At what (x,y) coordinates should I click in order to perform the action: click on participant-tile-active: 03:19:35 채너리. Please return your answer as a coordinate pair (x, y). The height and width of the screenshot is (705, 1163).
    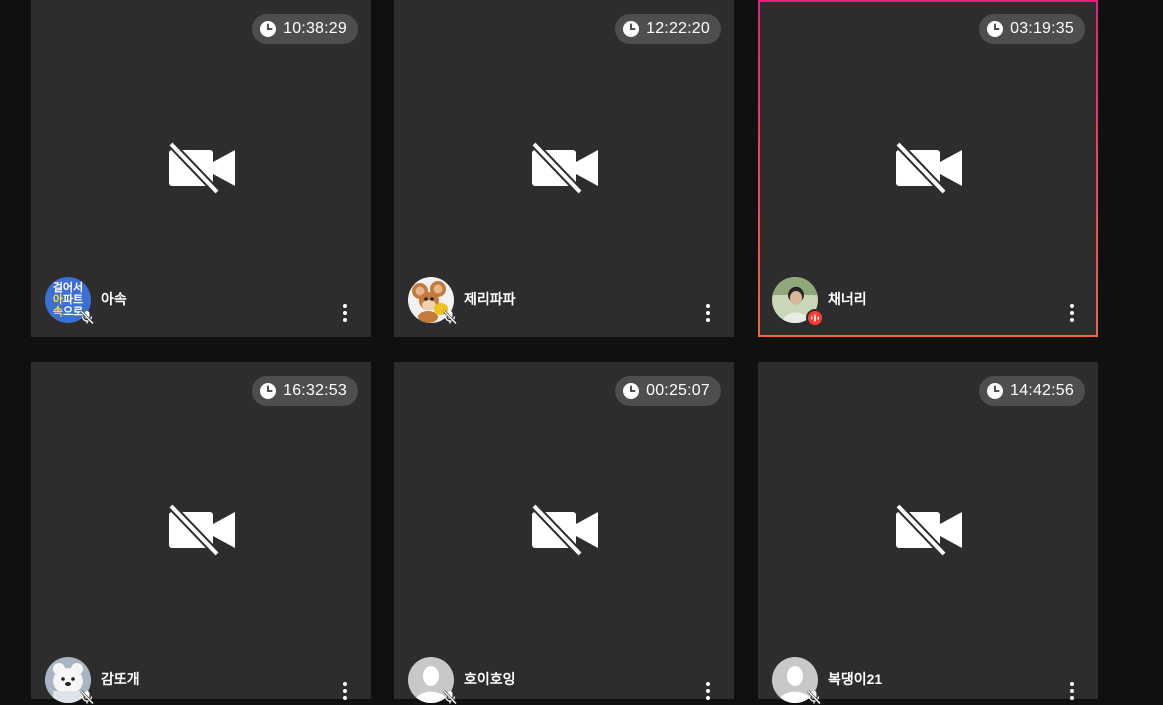
    Looking at the image, I should click on (928, 168).